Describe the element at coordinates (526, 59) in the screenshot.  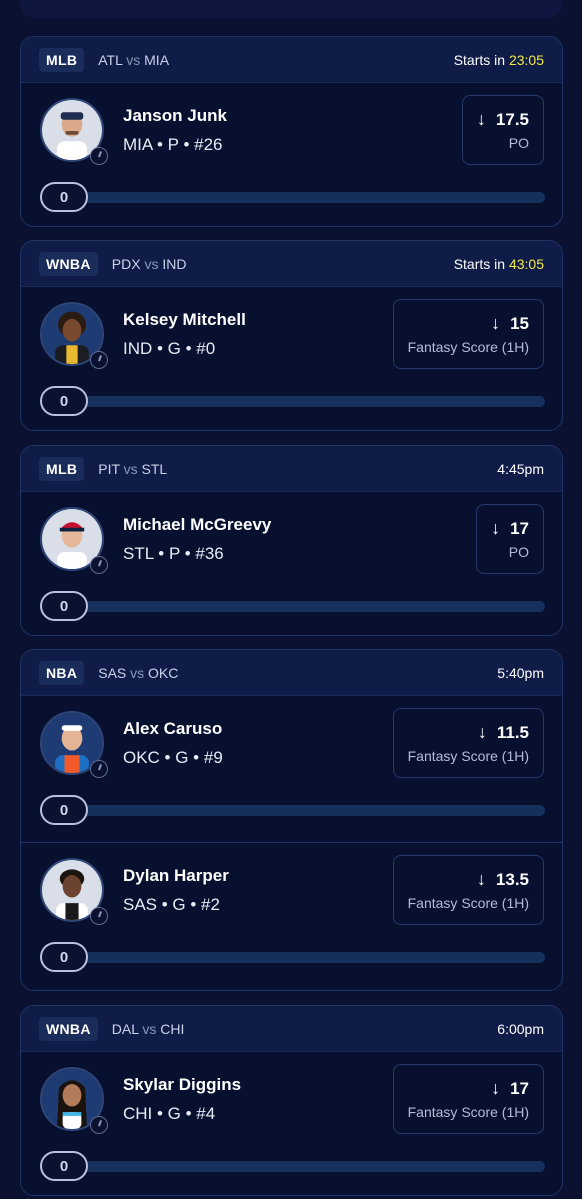
I see `countdown: 23:05` at that location.